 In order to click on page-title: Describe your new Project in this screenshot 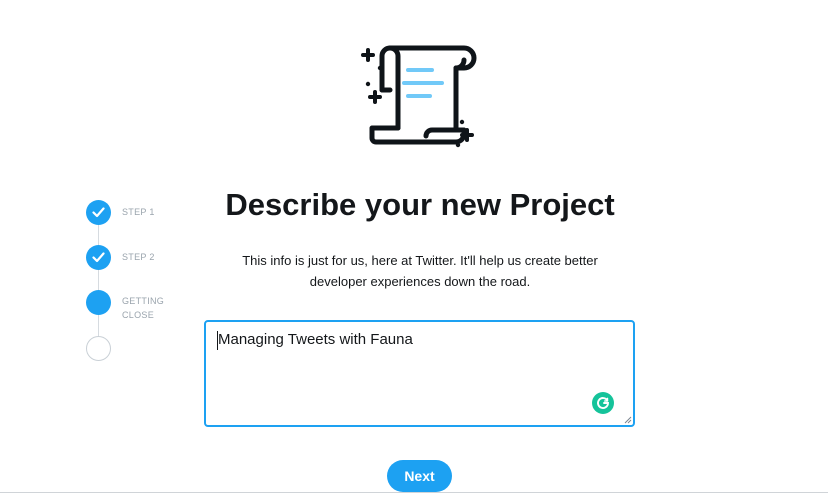, I will do `click(420, 204)`.